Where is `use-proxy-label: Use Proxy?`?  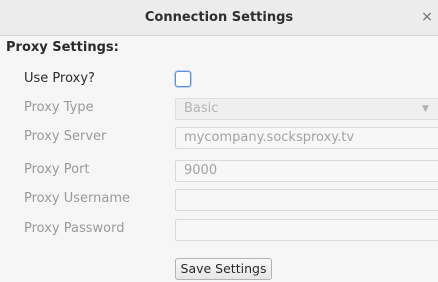
use-proxy-label: Use Proxy? is located at coordinates (59, 78).